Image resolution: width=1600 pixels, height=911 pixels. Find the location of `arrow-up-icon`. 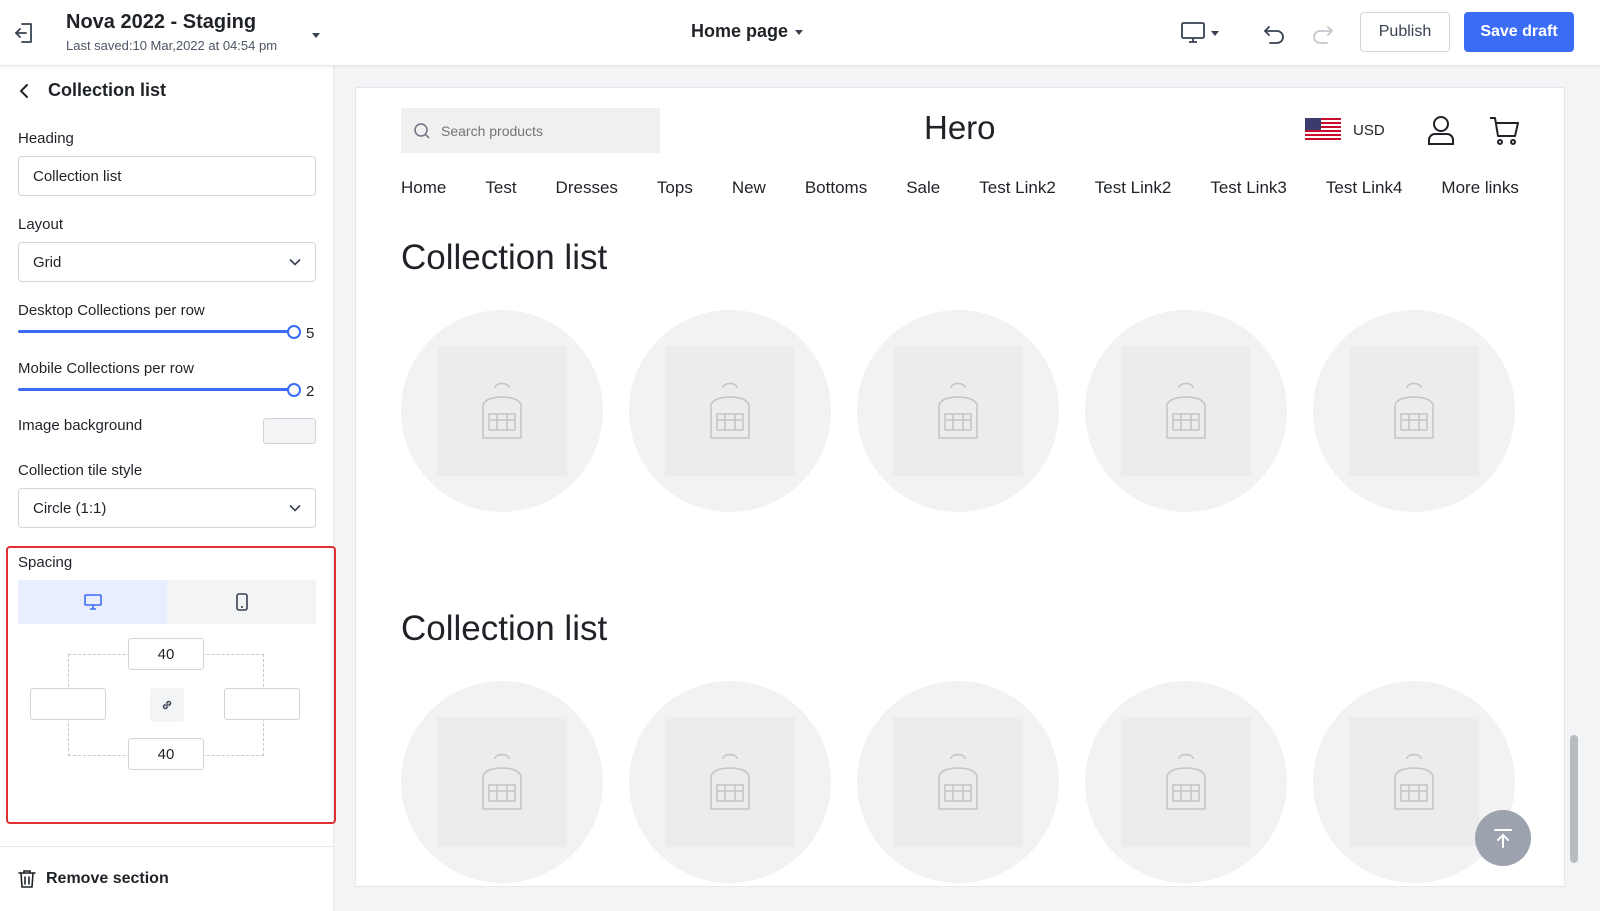

arrow-up-icon is located at coordinates (1503, 838).